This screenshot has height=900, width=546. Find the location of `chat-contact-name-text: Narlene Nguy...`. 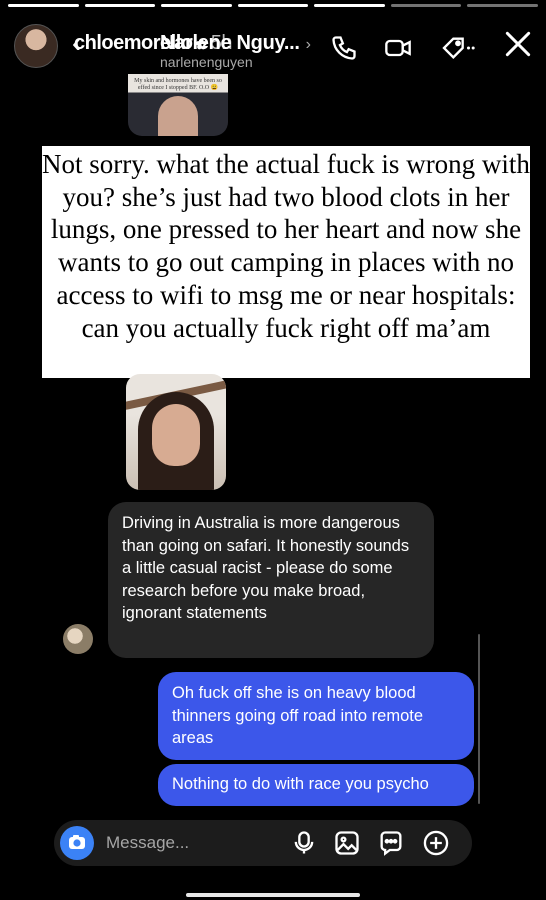

chat-contact-name-text: Narlene Nguy... is located at coordinates (230, 43).